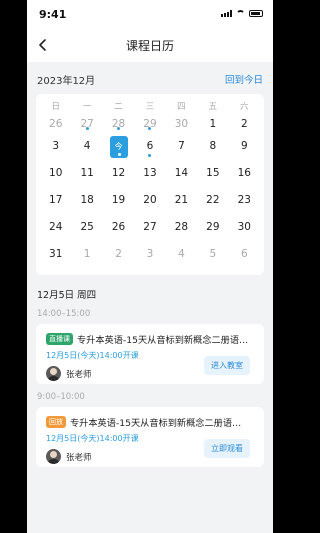 This screenshot has height=533, width=320. I want to click on back-arrow-icon, so click(43, 45).